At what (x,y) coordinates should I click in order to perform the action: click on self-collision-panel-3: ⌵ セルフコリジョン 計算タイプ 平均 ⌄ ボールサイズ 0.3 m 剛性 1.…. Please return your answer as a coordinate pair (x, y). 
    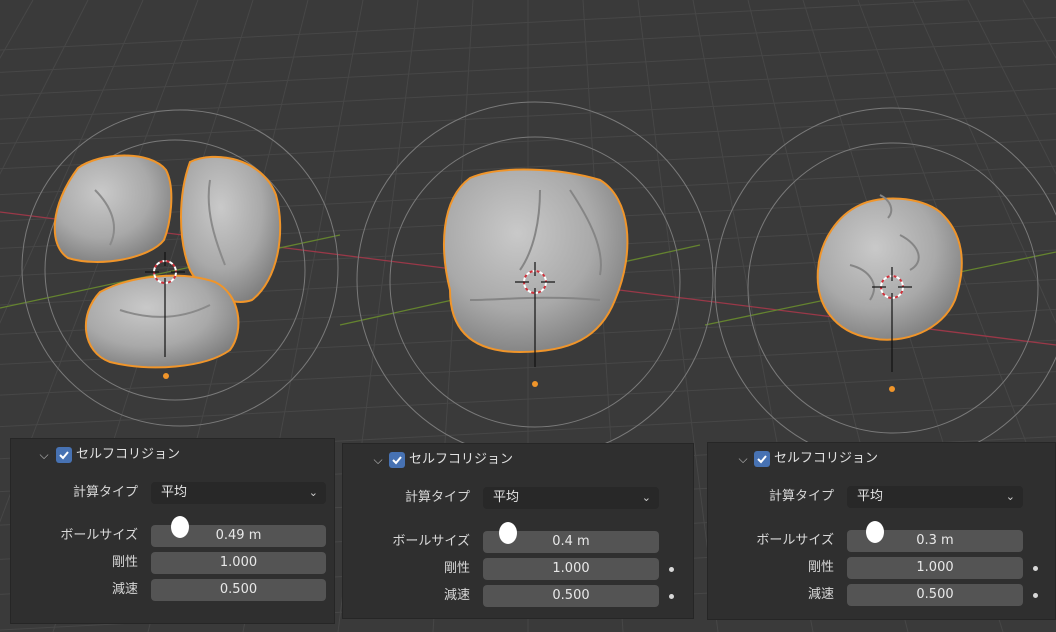
    Looking at the image, I should click on (881, 531).